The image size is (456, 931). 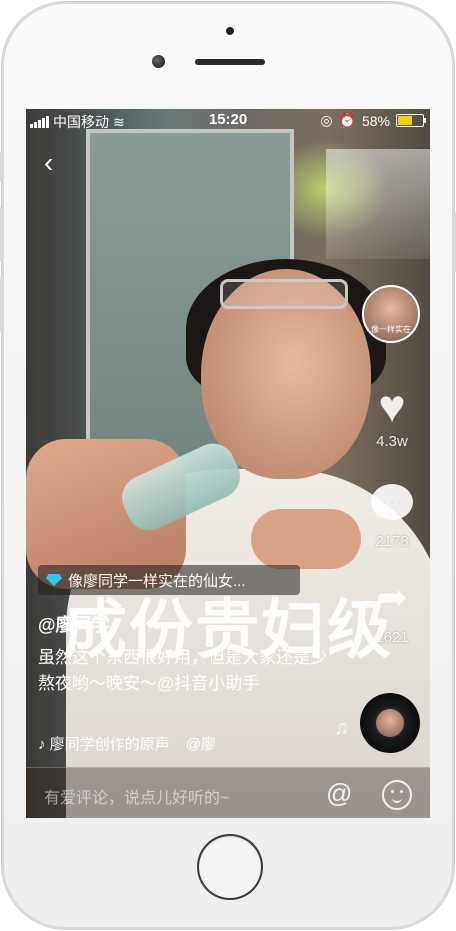 What do you see at coordinates (74, 624) in the screenshot?
I see `username-link: @廖同学` at bounding box center [74, 624].